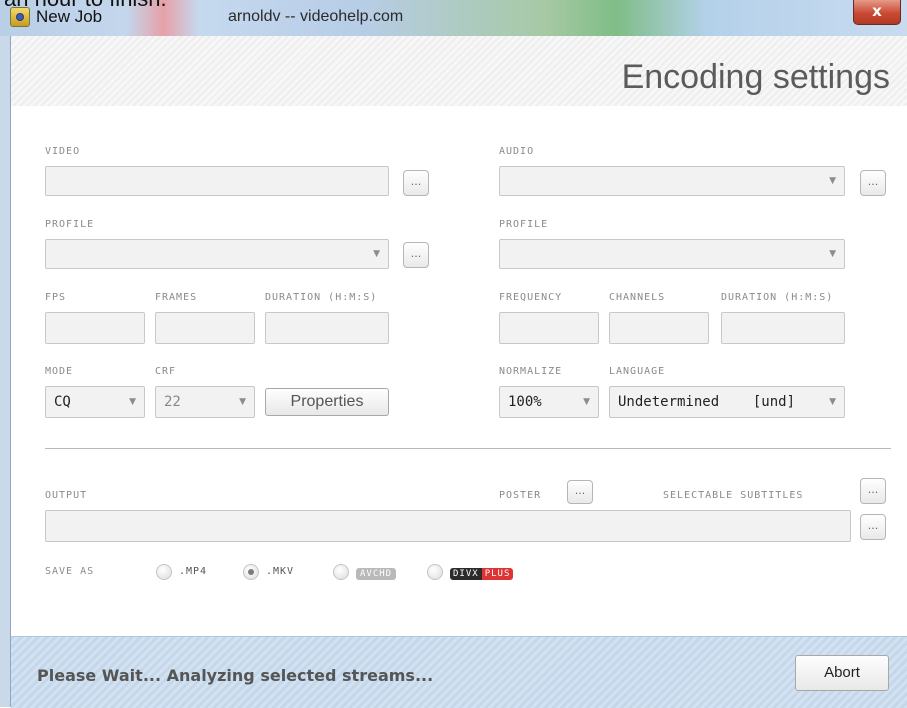 The height and width of the screenshot is (708, 907). Describe the element at coordinates (95, 328) in the screenshot. I see `fps-field` at that location.